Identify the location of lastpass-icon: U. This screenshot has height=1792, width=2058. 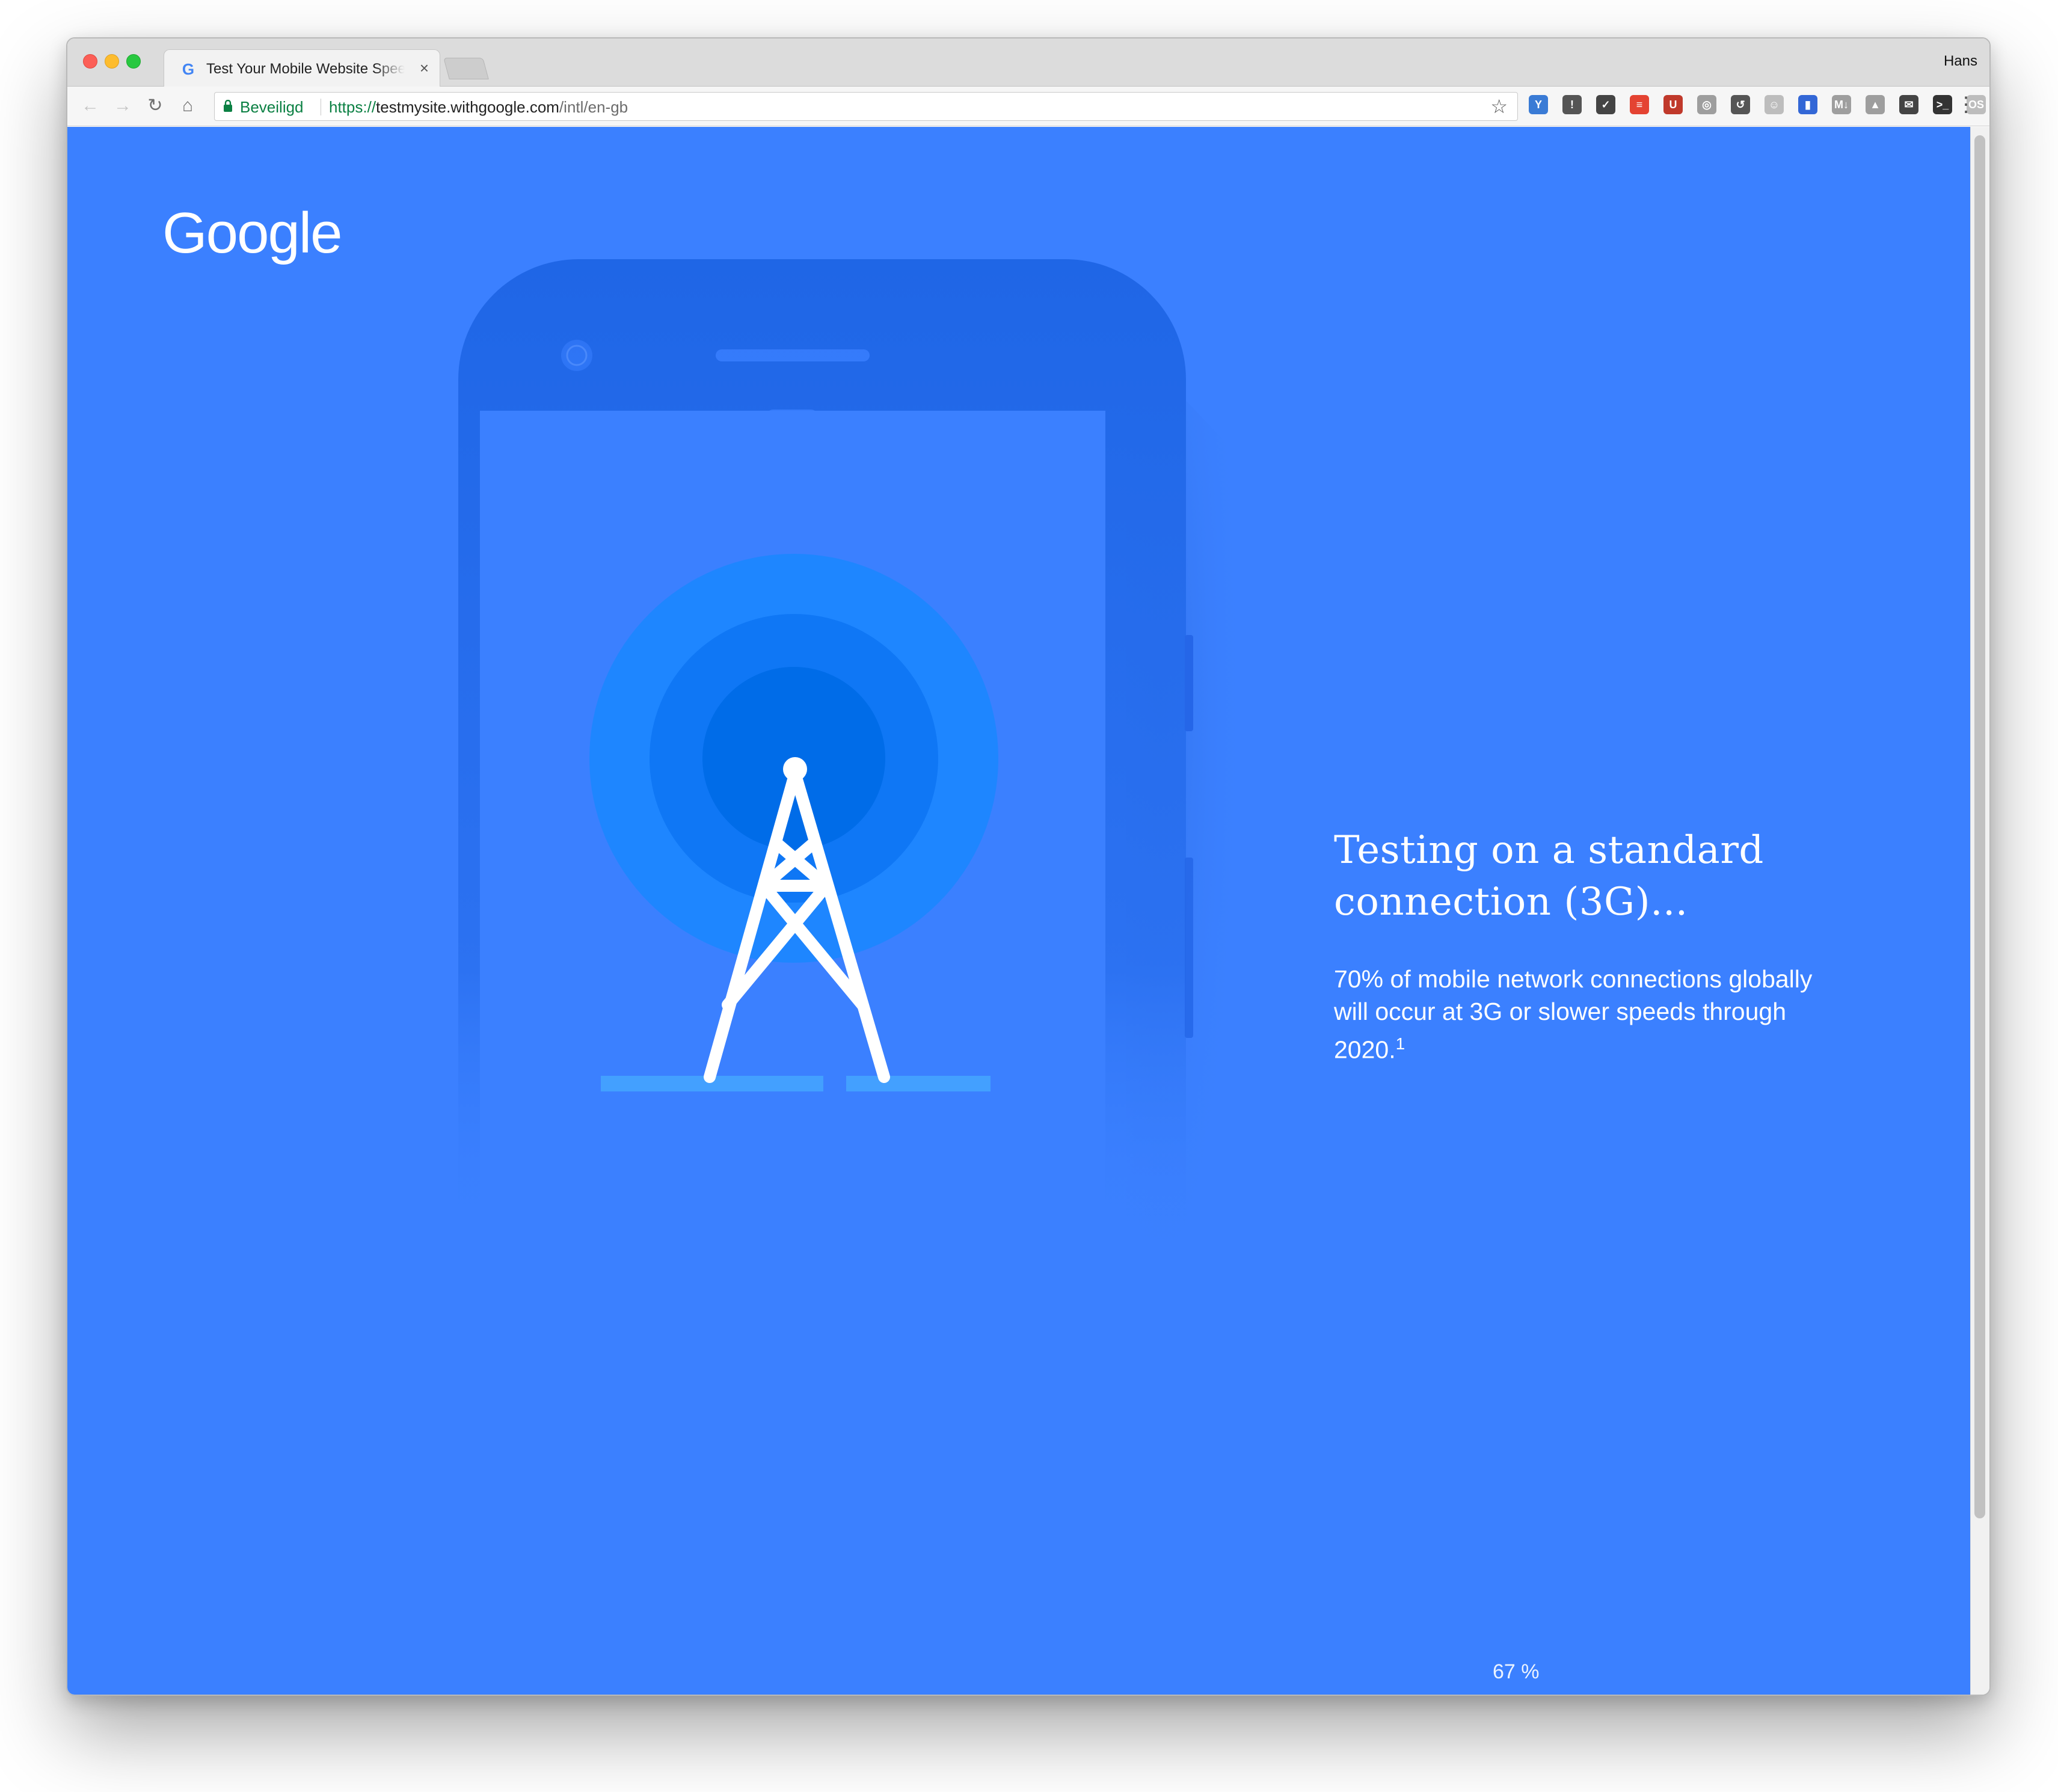
(1673, 104).